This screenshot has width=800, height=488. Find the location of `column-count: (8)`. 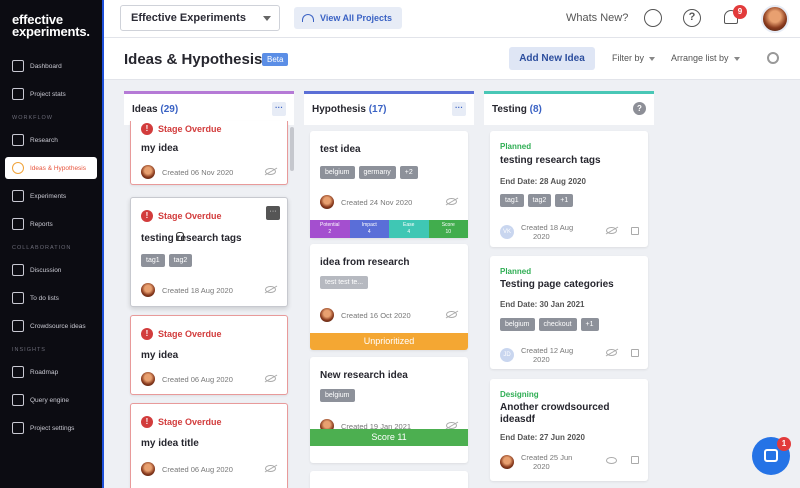

column-count: (8) is located at coordinates (535, 109).